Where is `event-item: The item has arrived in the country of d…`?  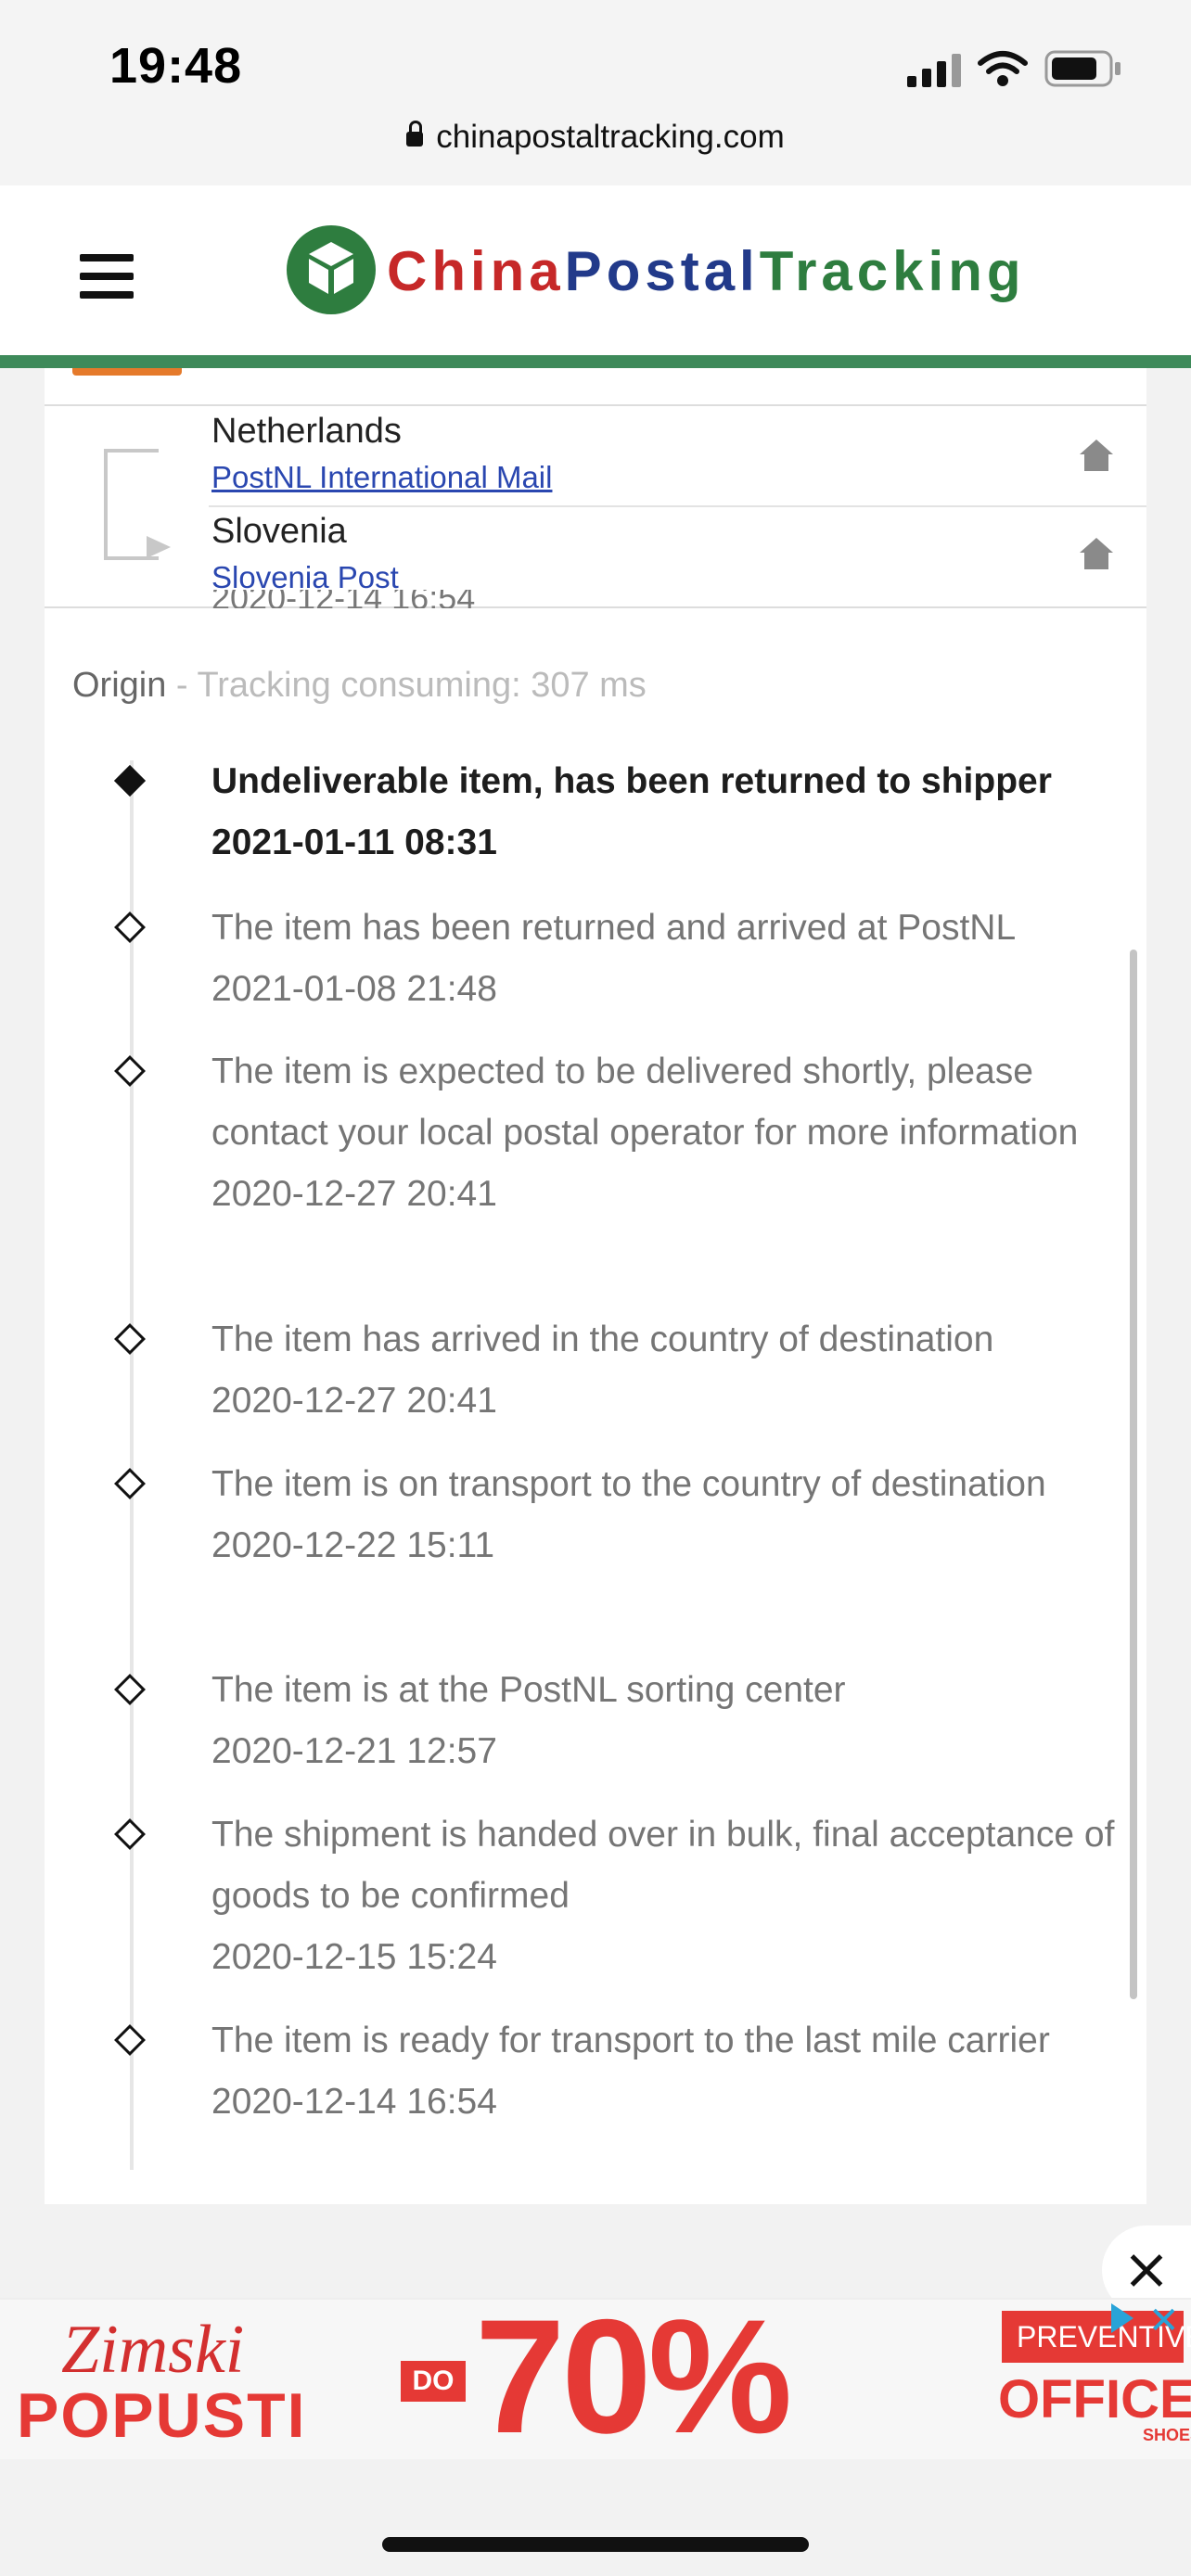 event-item: The item has arrived in the country of d… is located at coordinates (675, 1371).